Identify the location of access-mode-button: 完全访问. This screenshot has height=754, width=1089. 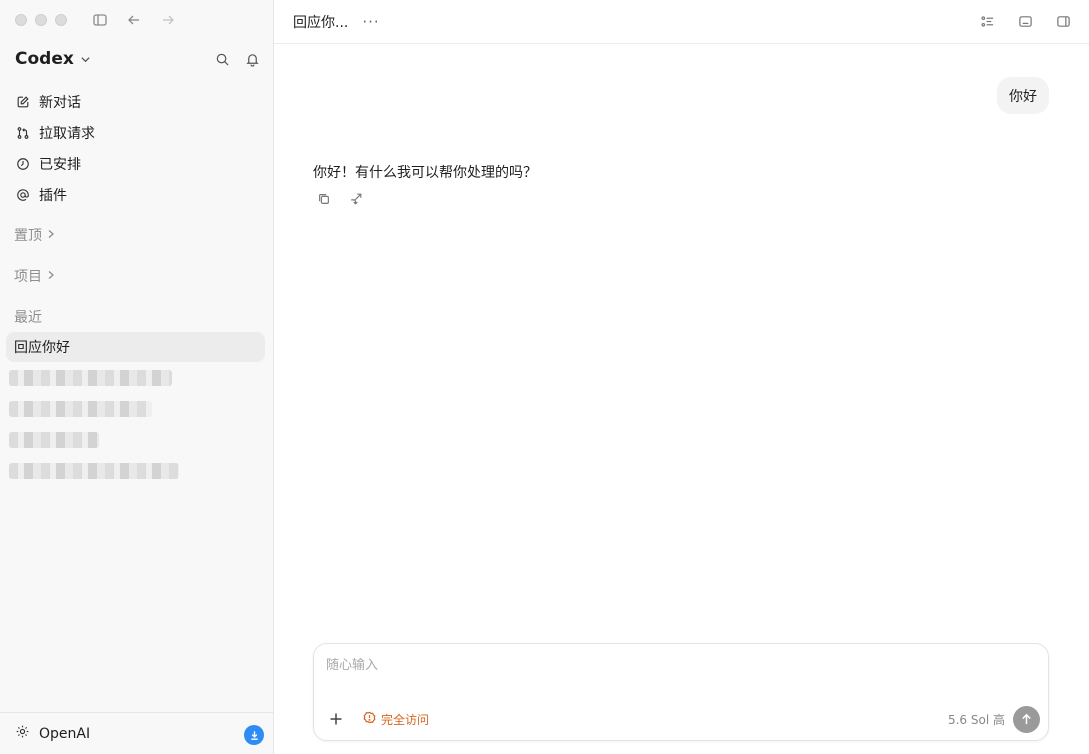
(396, 719).